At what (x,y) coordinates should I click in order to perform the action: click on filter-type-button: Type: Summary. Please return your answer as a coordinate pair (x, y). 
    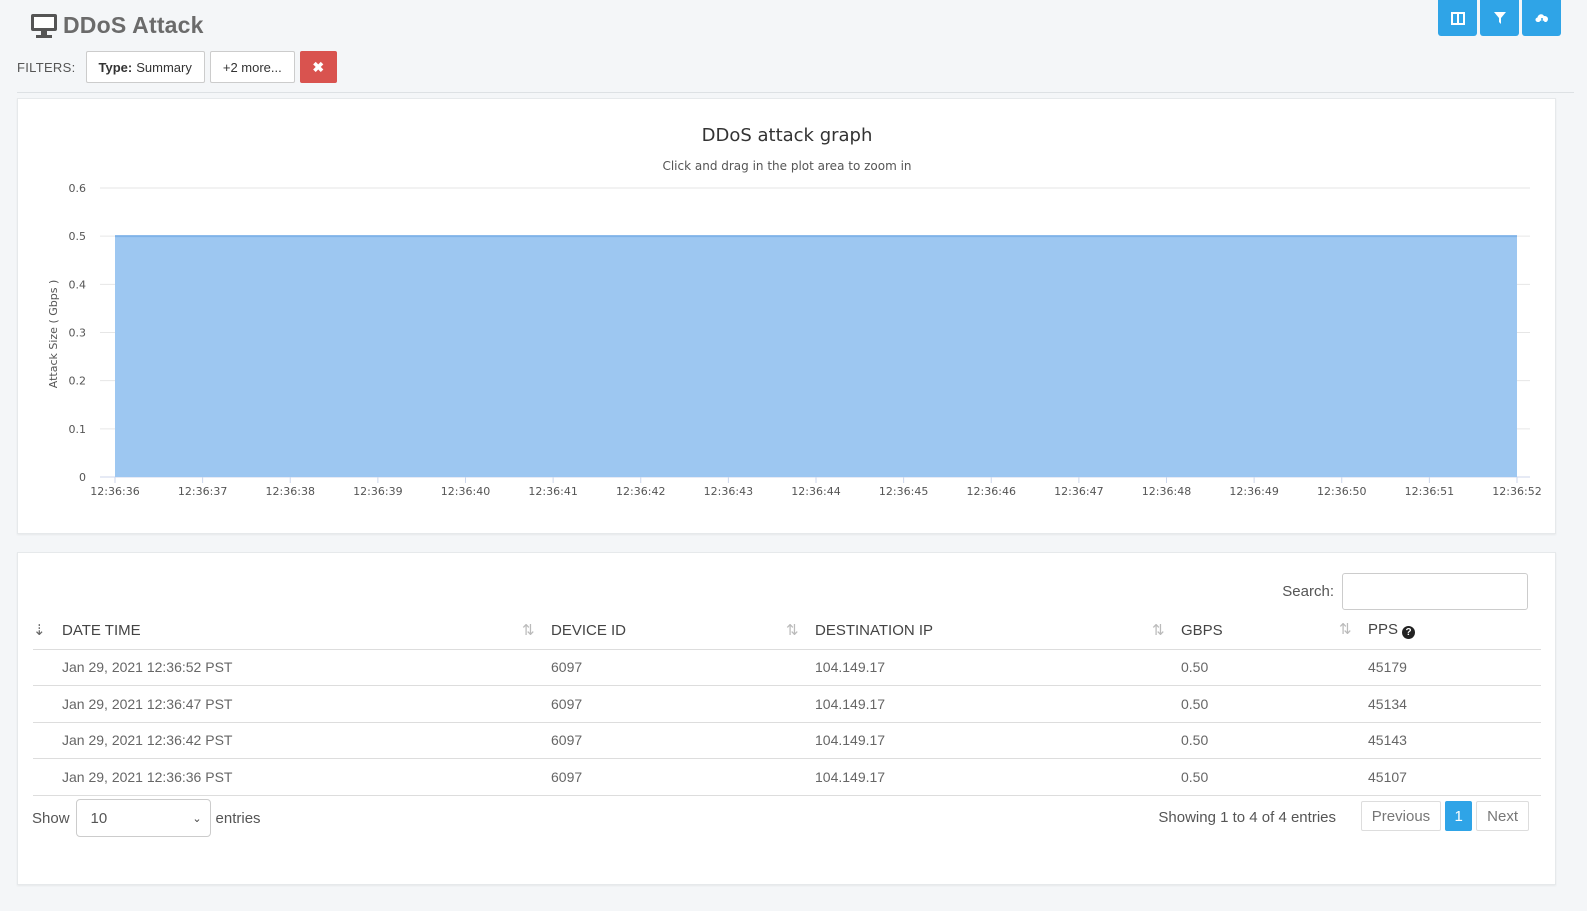
    Looking at the image, I should click on (145, 67).